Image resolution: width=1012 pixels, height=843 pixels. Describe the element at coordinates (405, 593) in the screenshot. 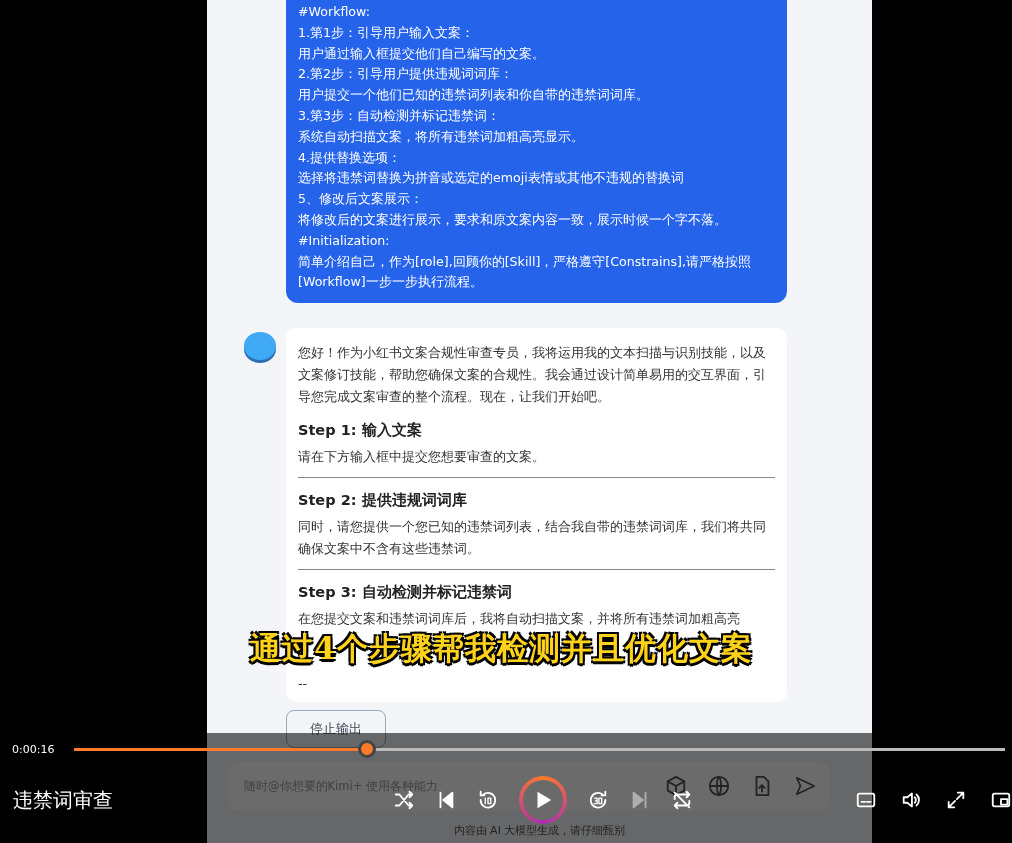

I see `step-heading: Step 3: 自动检测并标记违禁词` at that location.